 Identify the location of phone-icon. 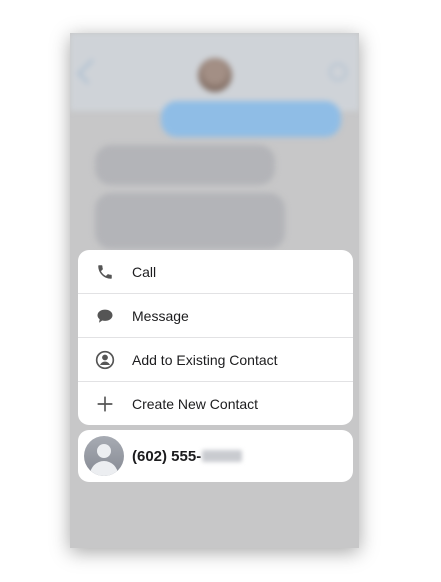
(105, 272).